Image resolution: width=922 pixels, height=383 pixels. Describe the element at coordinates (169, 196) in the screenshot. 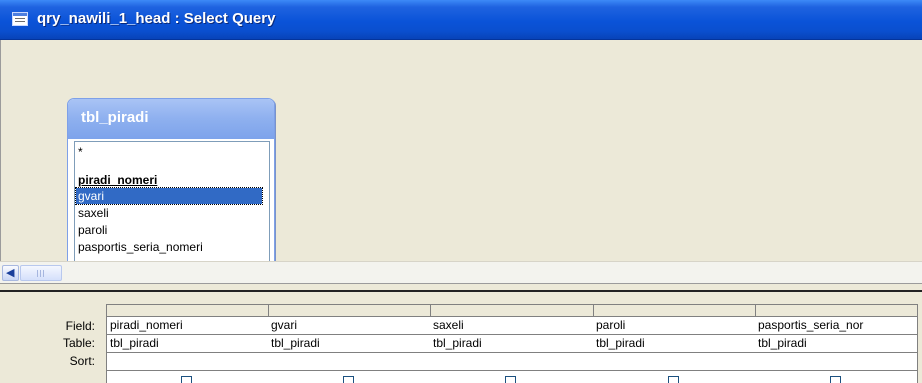

I see `field-item-selected: gvari` at that location.